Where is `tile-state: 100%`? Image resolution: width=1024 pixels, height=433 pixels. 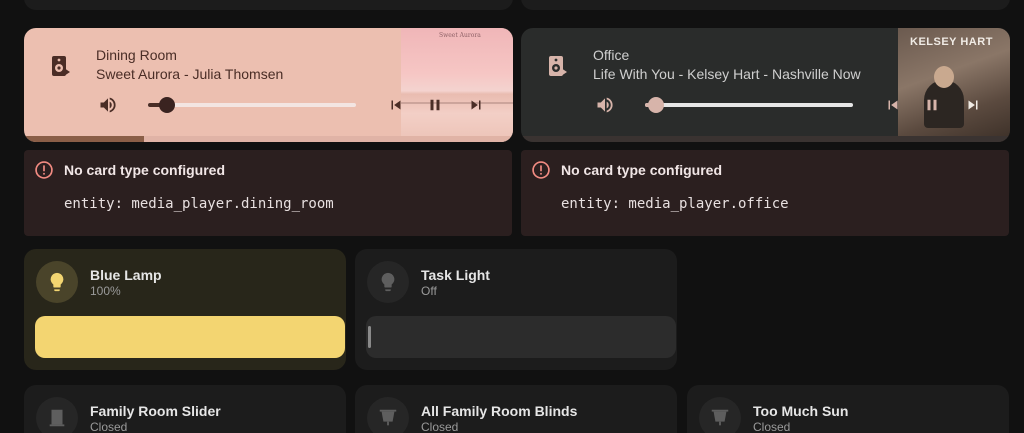
tile-state: 100% is located at coordinates (105, 291).